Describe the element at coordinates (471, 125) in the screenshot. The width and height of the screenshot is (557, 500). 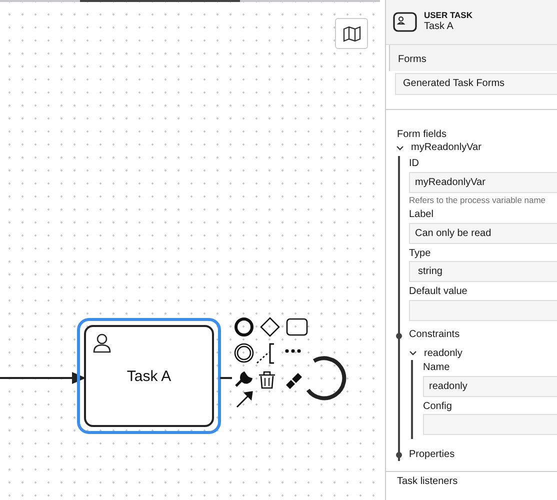
I see `group-title: Form fields` at that location.